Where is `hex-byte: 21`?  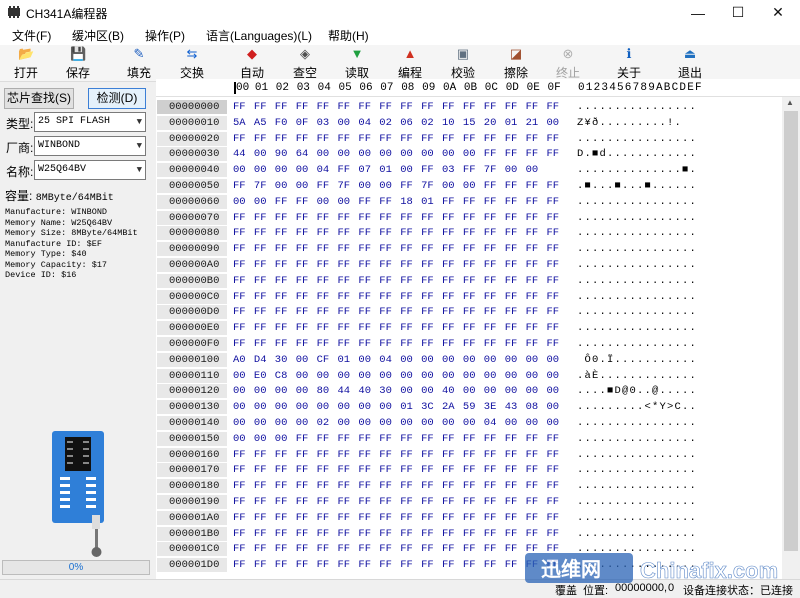
hex-byte: 21 is located at coordinates (532, 123).